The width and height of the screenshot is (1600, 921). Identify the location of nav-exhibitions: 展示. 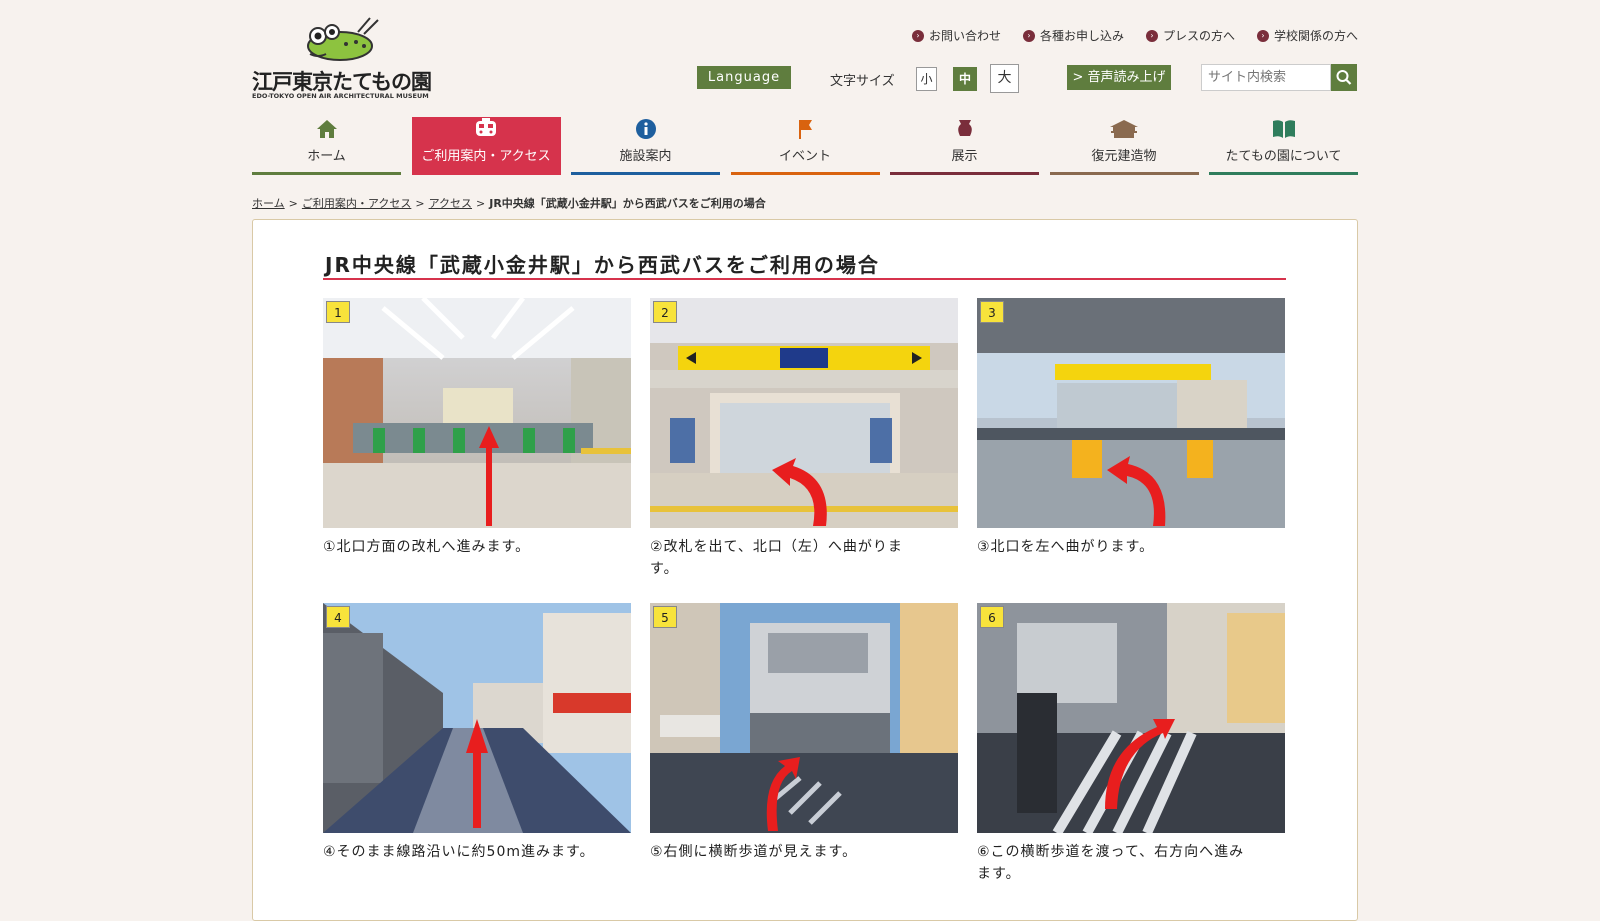
(964, 146).